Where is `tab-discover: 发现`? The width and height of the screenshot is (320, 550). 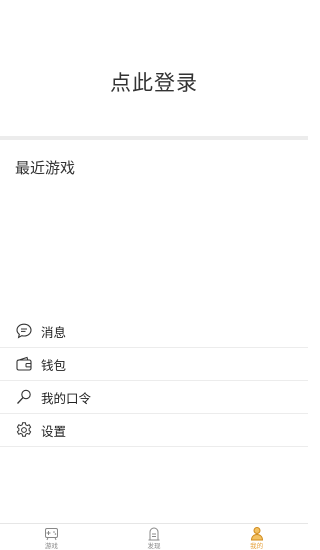 tab-discover: 发现 is located at coordinates (154, 537).